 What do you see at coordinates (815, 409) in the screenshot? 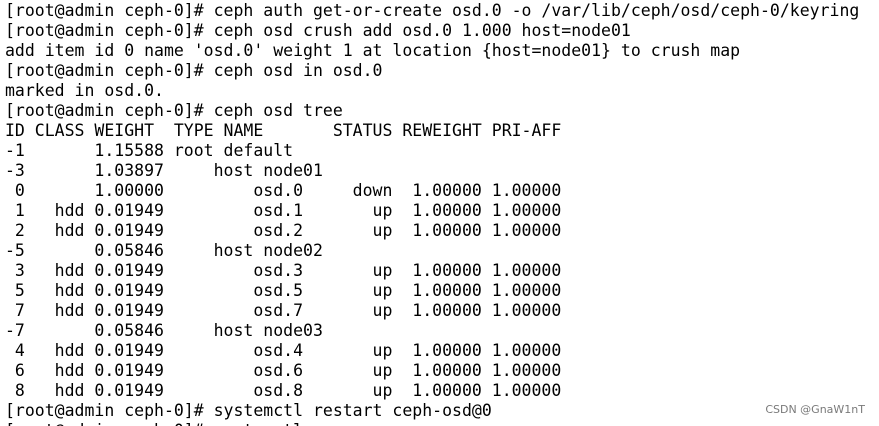
I see `csdn-watermark: CSDN @GnaW1nT` at bounding box center [815, 409].